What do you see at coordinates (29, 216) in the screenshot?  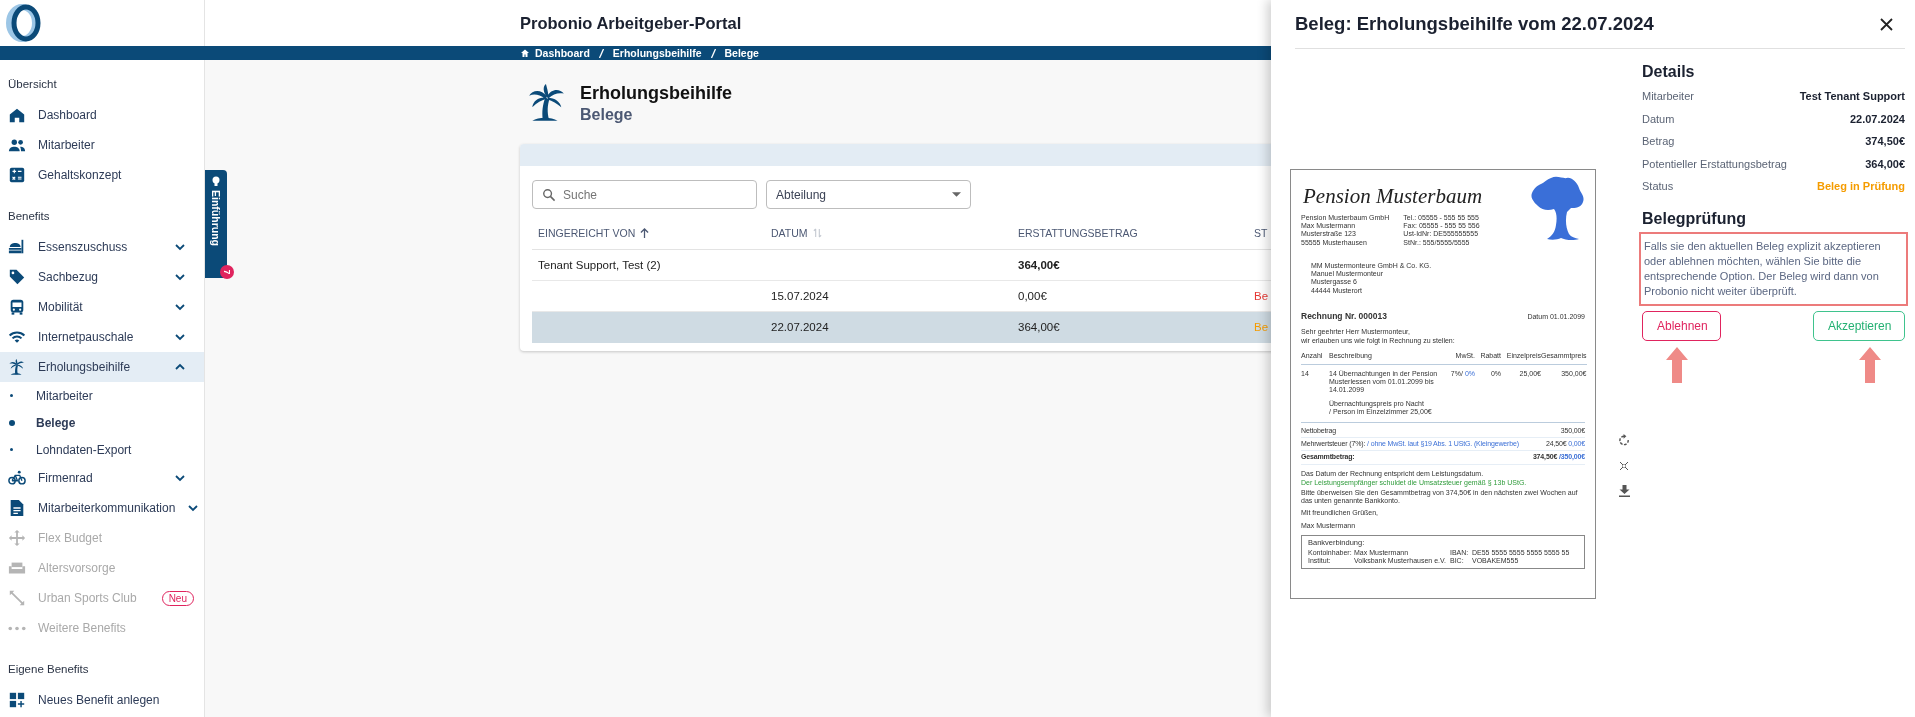 I see `section-heading: Benefits` at bounding box center [29, 216].